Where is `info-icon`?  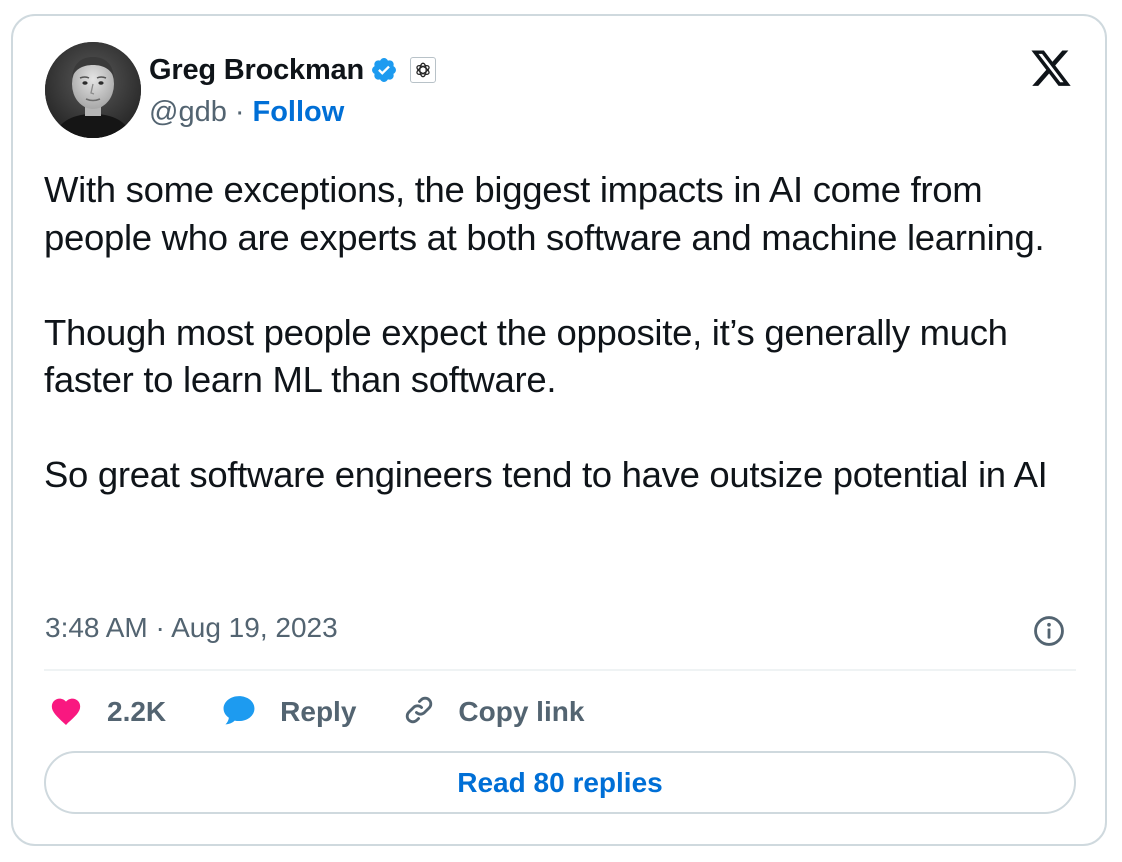 info-icon is located at coordinates (1049, 631).